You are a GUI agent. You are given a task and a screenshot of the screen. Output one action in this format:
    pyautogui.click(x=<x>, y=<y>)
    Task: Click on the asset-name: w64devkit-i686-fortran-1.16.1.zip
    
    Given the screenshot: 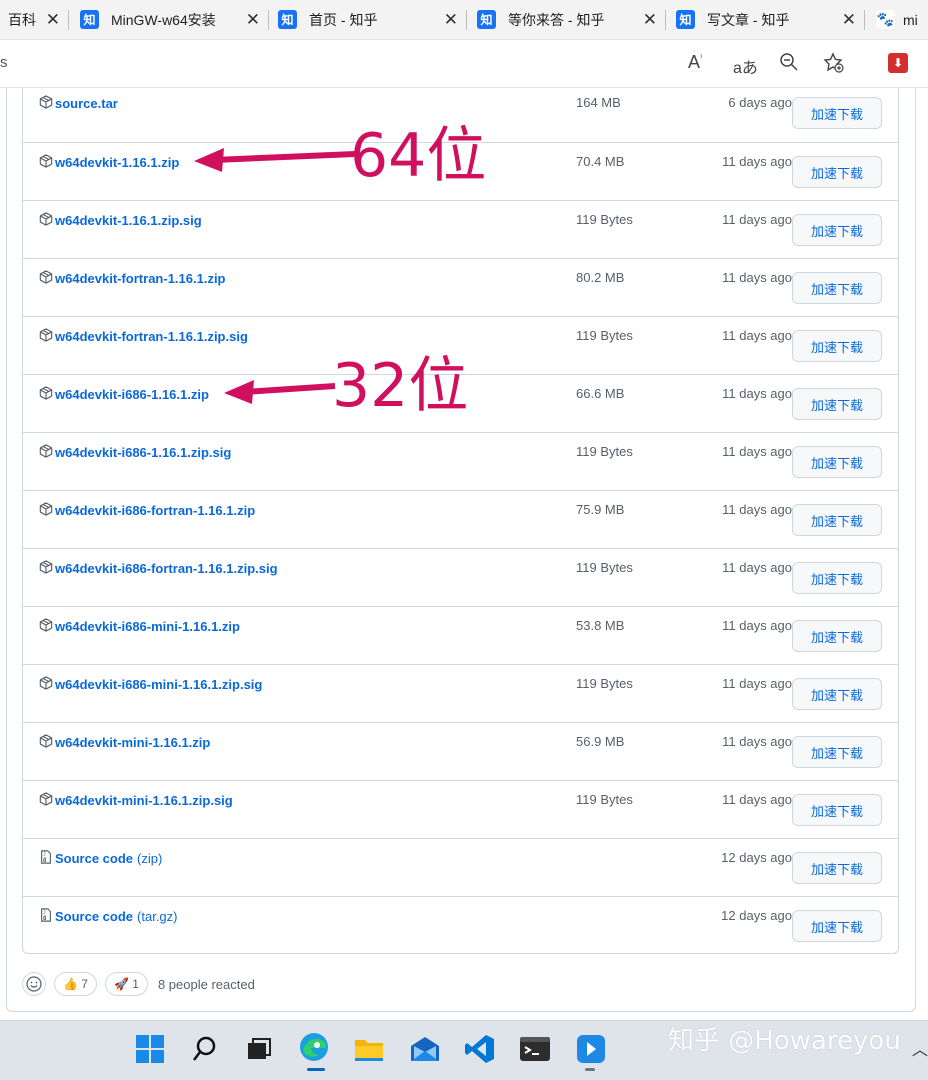 What is the action you would take?
    pyautogui.click(x=155, y=510)
    